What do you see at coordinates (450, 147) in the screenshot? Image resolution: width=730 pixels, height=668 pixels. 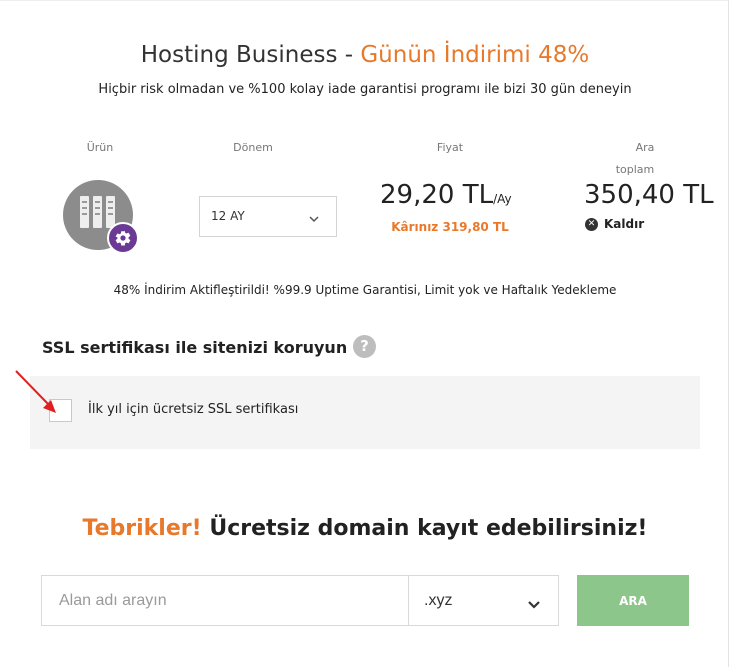 I see `column-price-label: Fiyat` at bounding box center [450, 147].